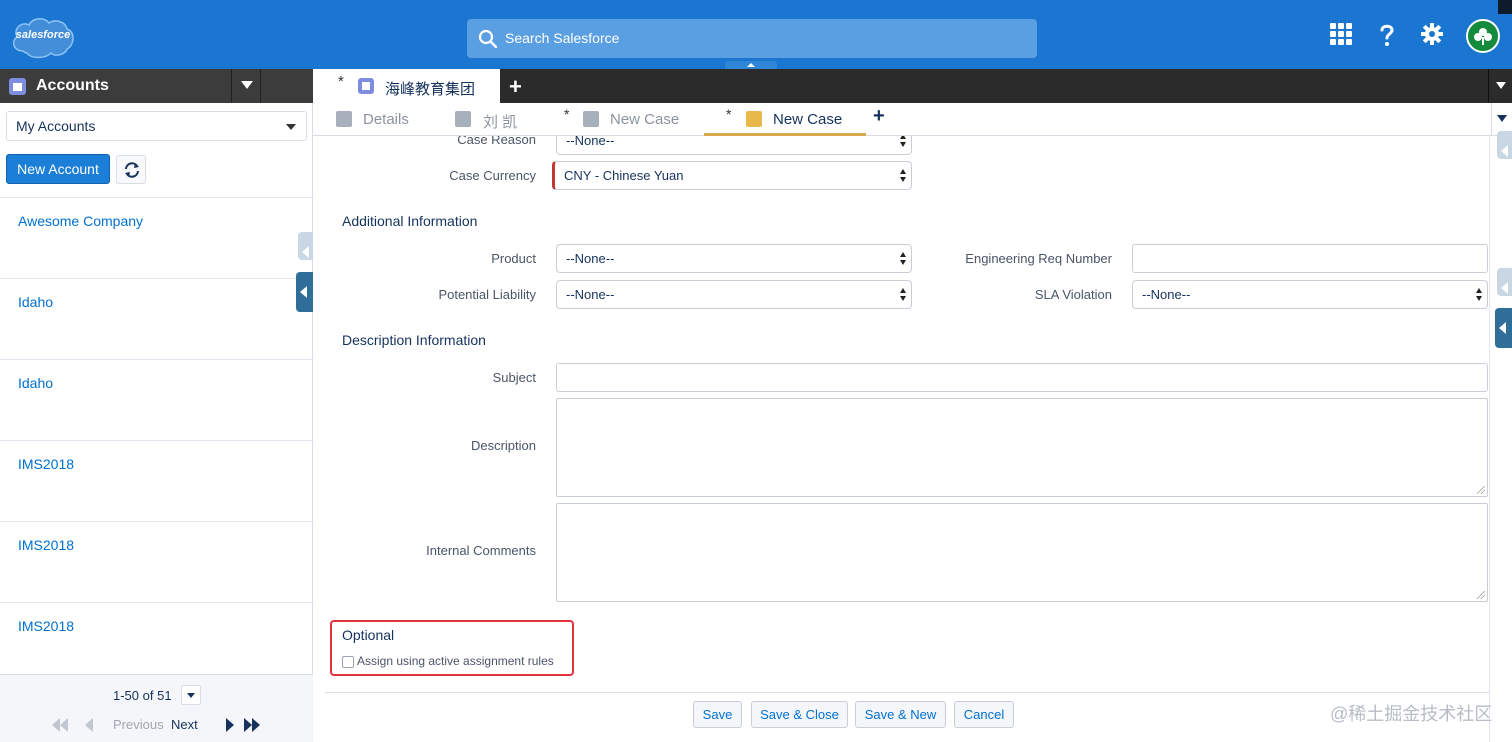  I want to click on apps-grid-icon, so click(1341, 34).